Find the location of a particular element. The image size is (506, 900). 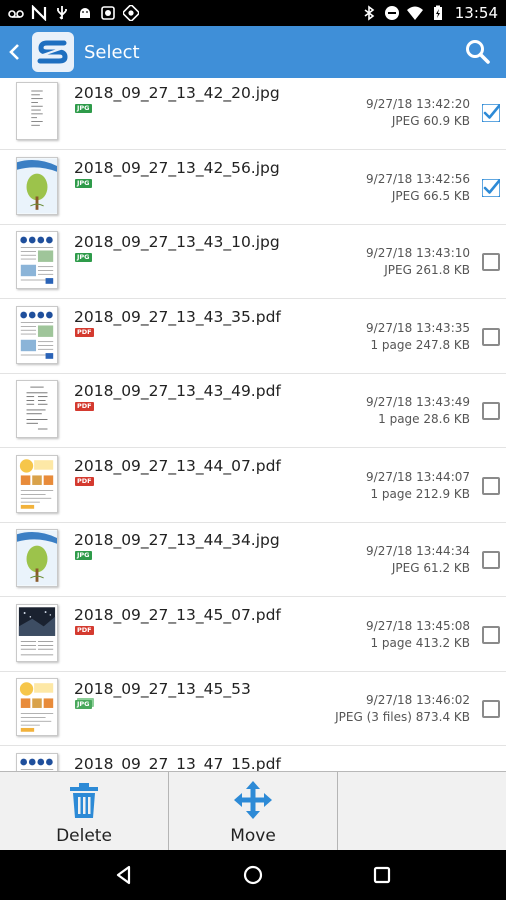

nav-home-icon is located at coordinates (253, 875).